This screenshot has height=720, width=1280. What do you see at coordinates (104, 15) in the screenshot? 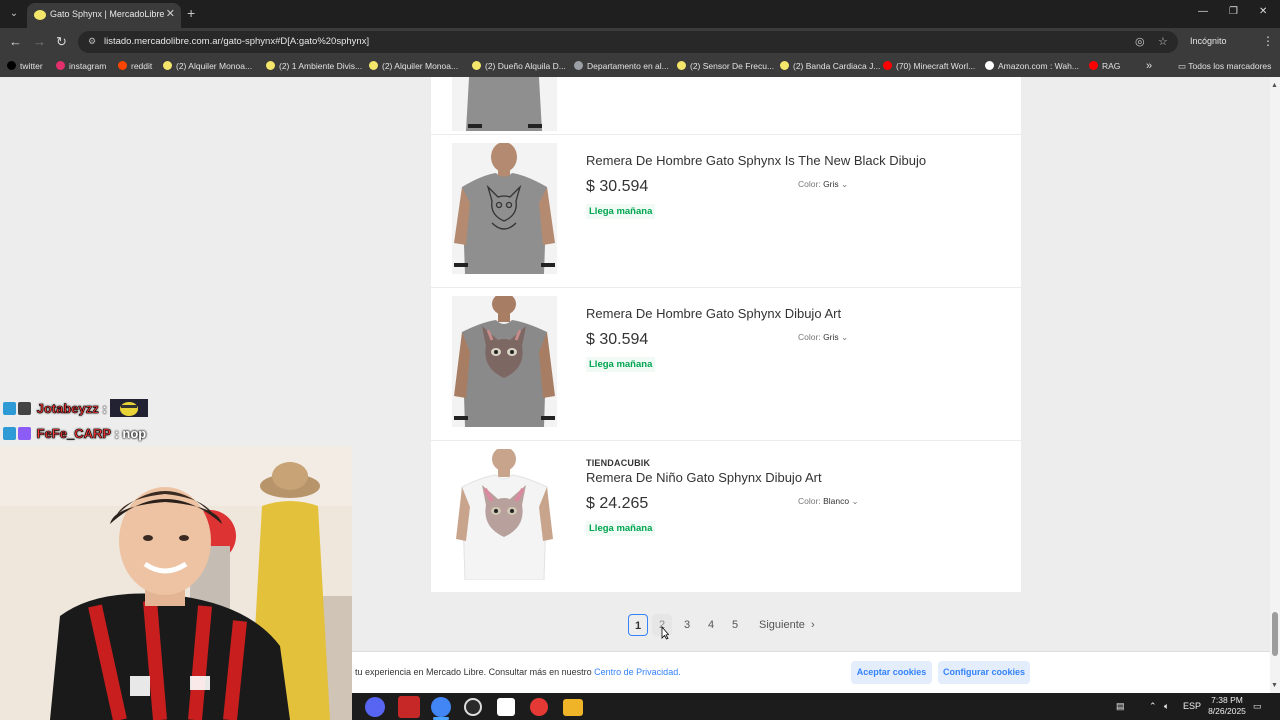
I see `browser-tab: Gato Sphynx | MercadoLibre ✕` at bounding box center [104, 15].